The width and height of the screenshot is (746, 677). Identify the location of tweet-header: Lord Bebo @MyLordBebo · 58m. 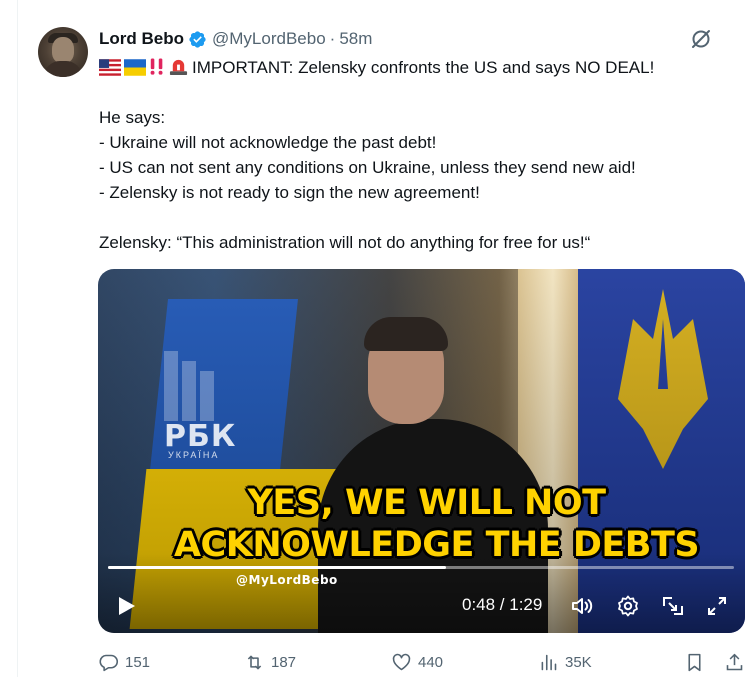
(235, 39).